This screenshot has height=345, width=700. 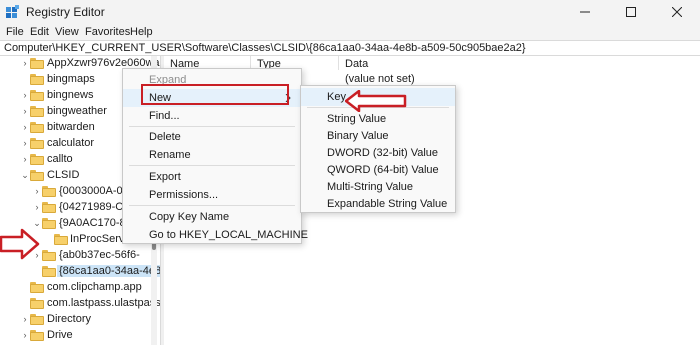 What do you see at coordinates (71, 143) in the screenshot?
I see `tree-item-label: calculator` at bounding box center [71, 143].